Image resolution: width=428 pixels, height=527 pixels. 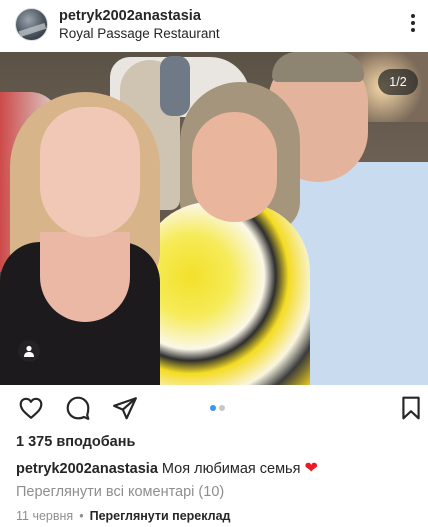 I want to click on carousel-indicator, so click(x=220, y=408).